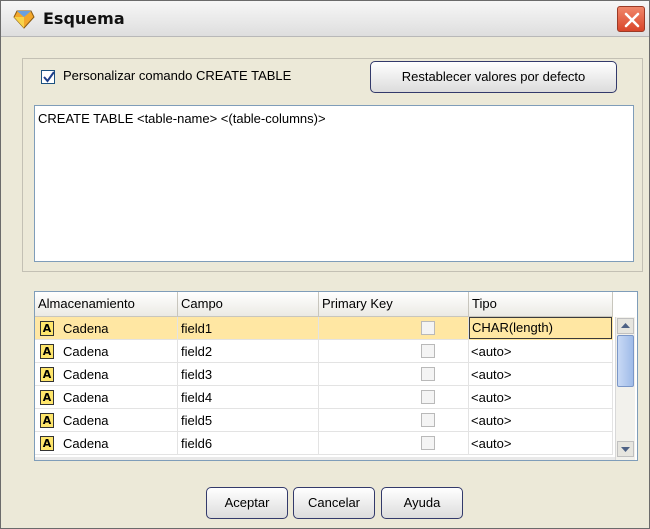  I want to click on table-row: A Cadena field3 <auto>, so click(324, 374).